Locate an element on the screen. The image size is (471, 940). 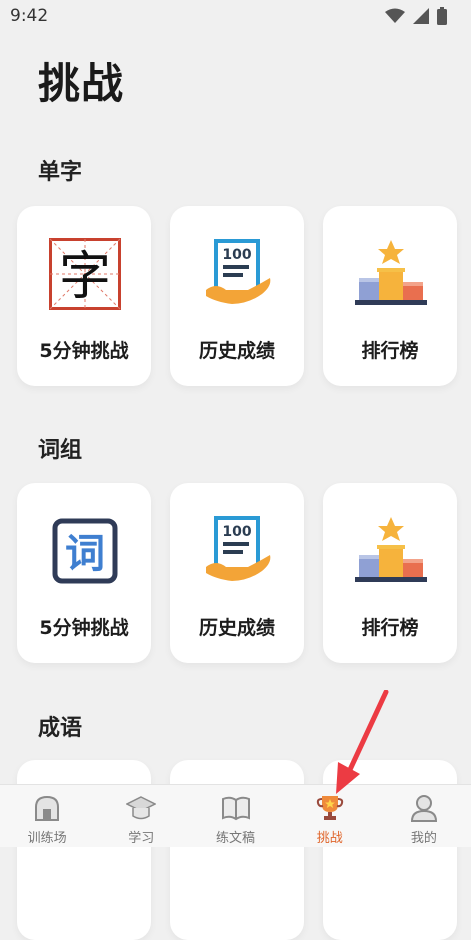
house-icon is located at coordinates (47, 808).